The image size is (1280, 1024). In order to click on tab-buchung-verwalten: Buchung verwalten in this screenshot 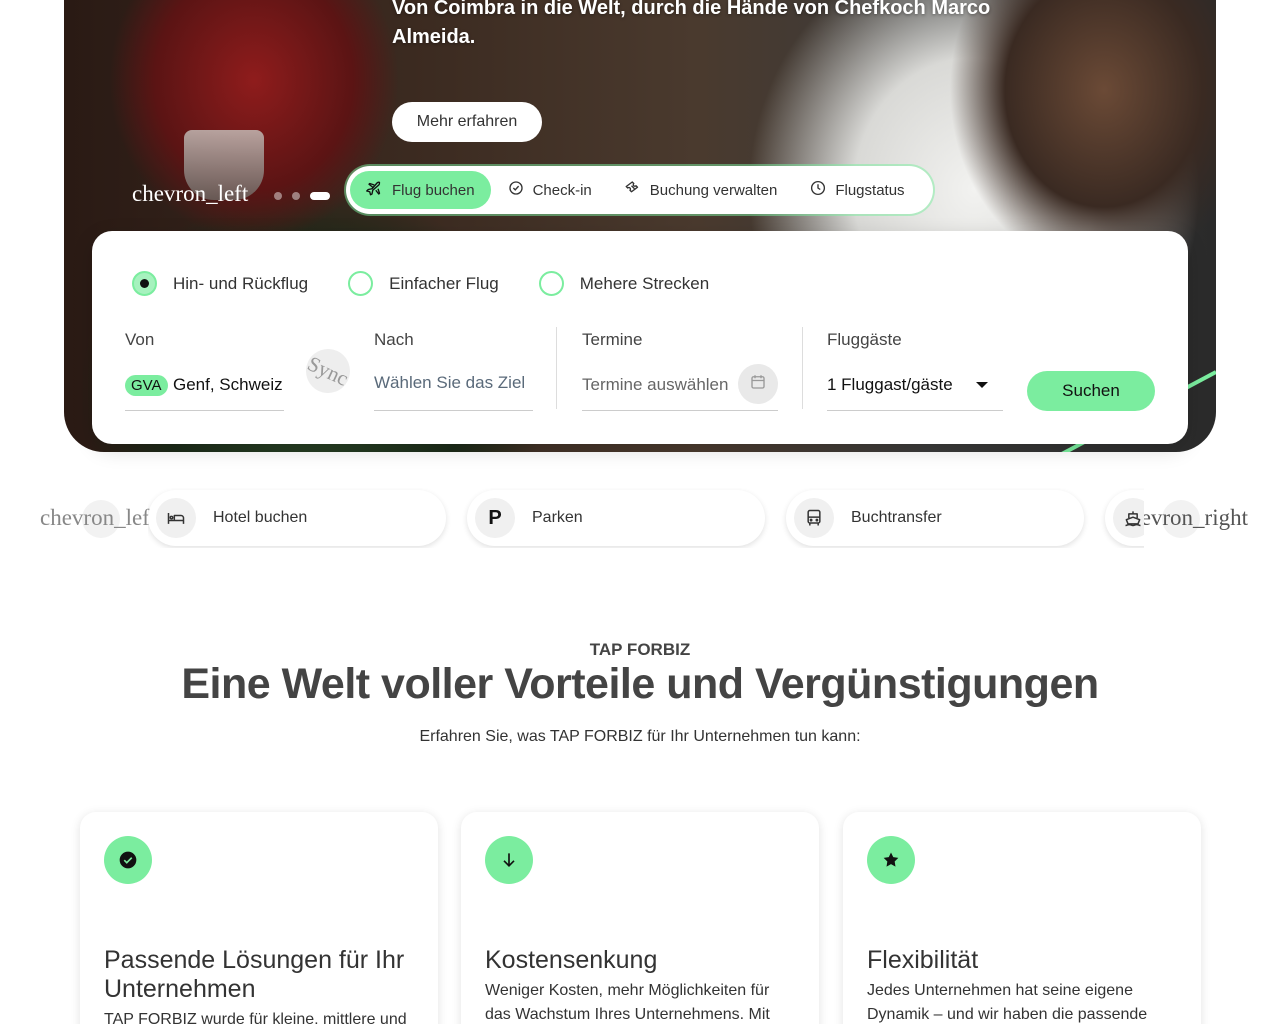, I will do `click(701, 190)`.